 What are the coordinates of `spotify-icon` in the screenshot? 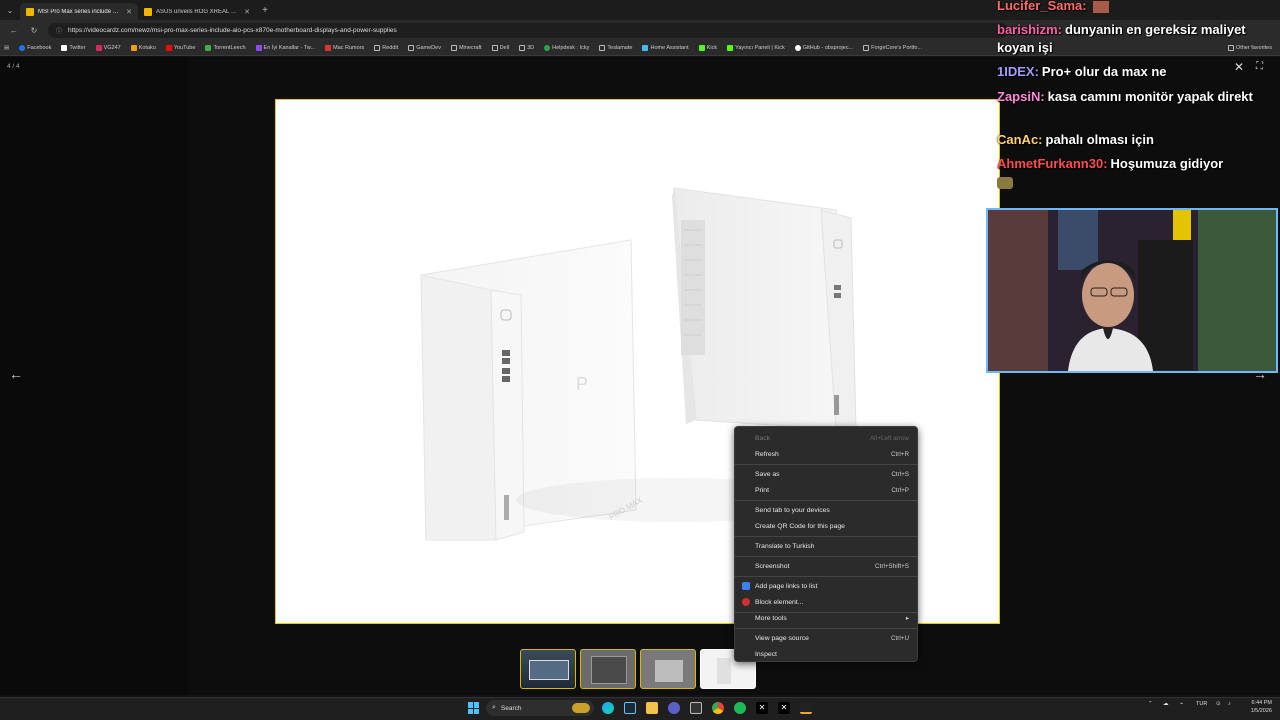 It's located at (740, 708).